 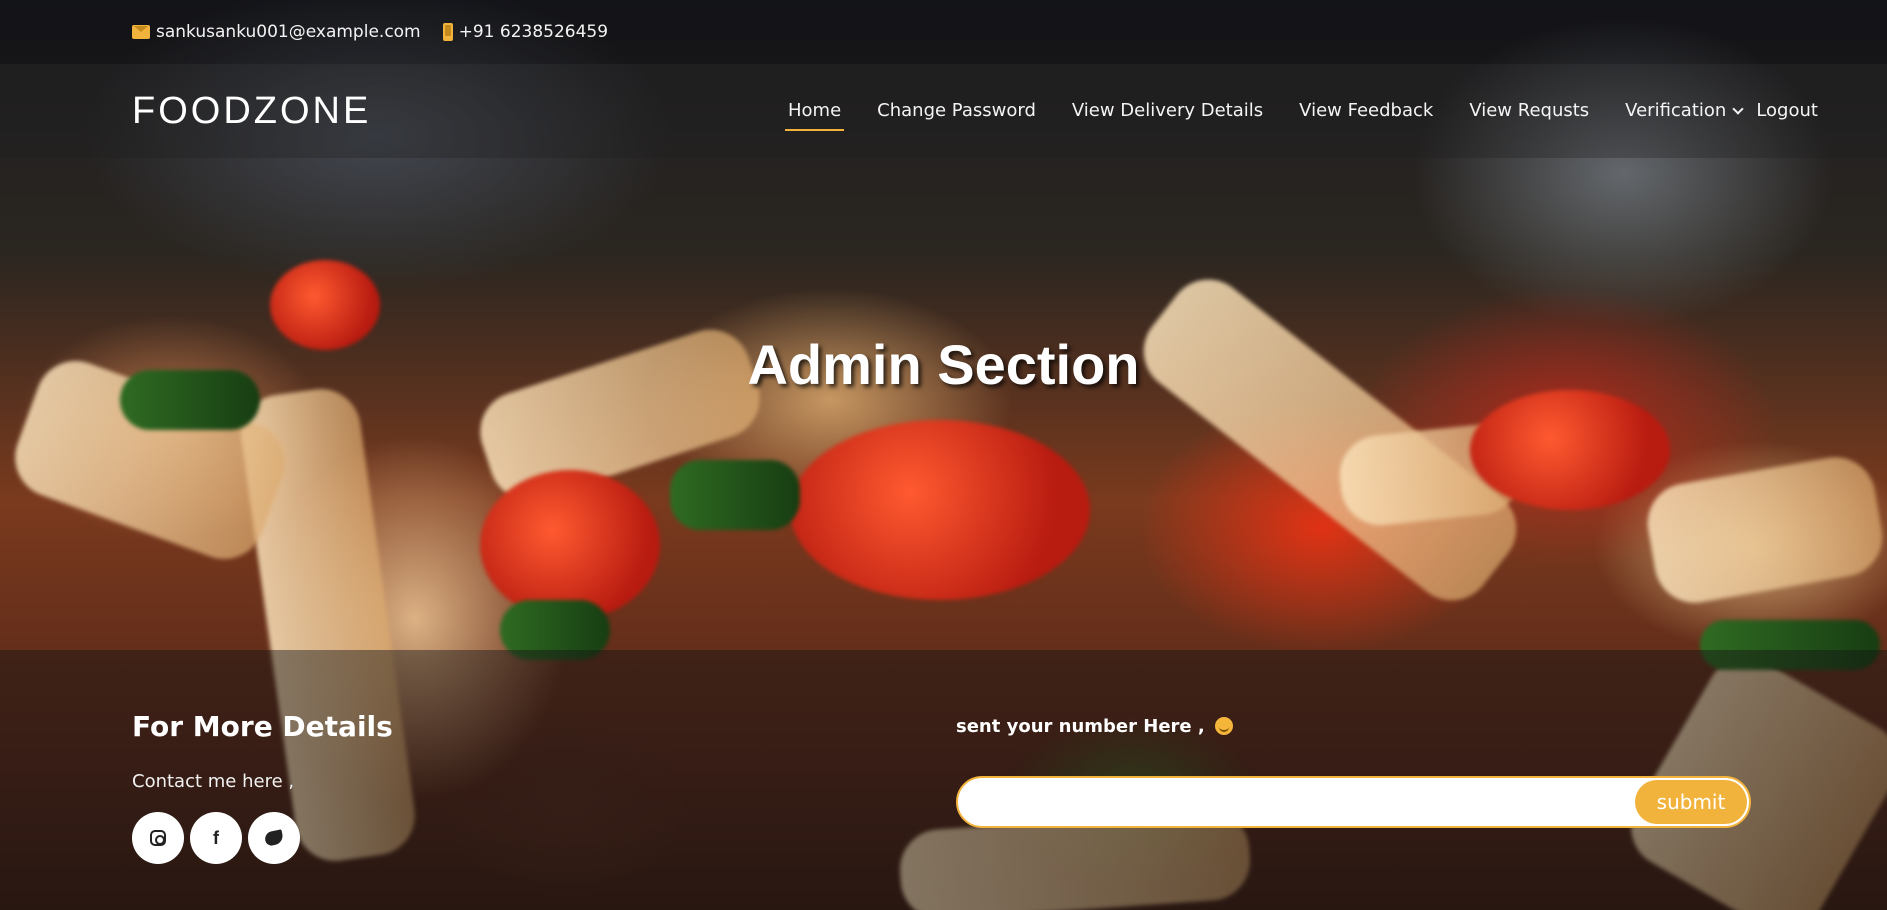 What do you see at coordinates (288, 32) in the screenshot?
I see `email-text: sankusanku001@example.com` at bounding box center [288, 32].